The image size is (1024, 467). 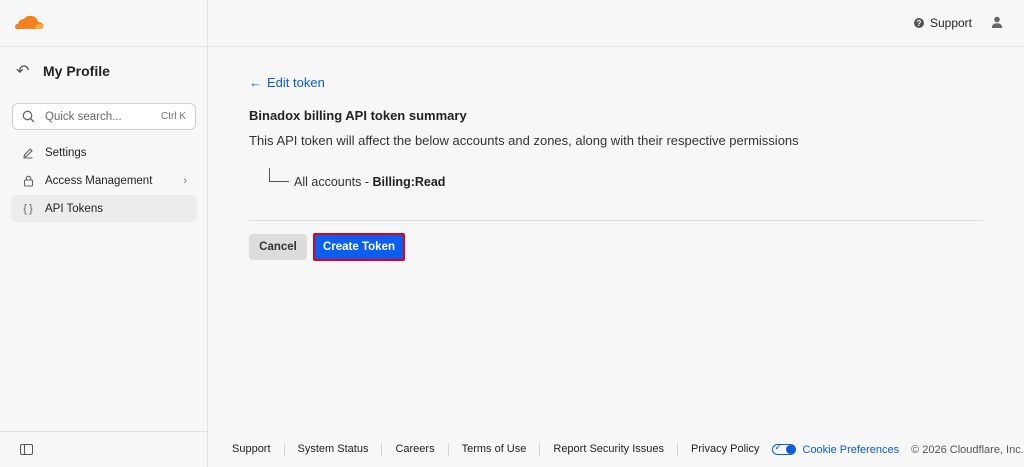 What do you see at coordinates (725, 449) in the screenshot?
I see `footer-link-privacy: Privacy Policy` at bounding box center [725, 449].